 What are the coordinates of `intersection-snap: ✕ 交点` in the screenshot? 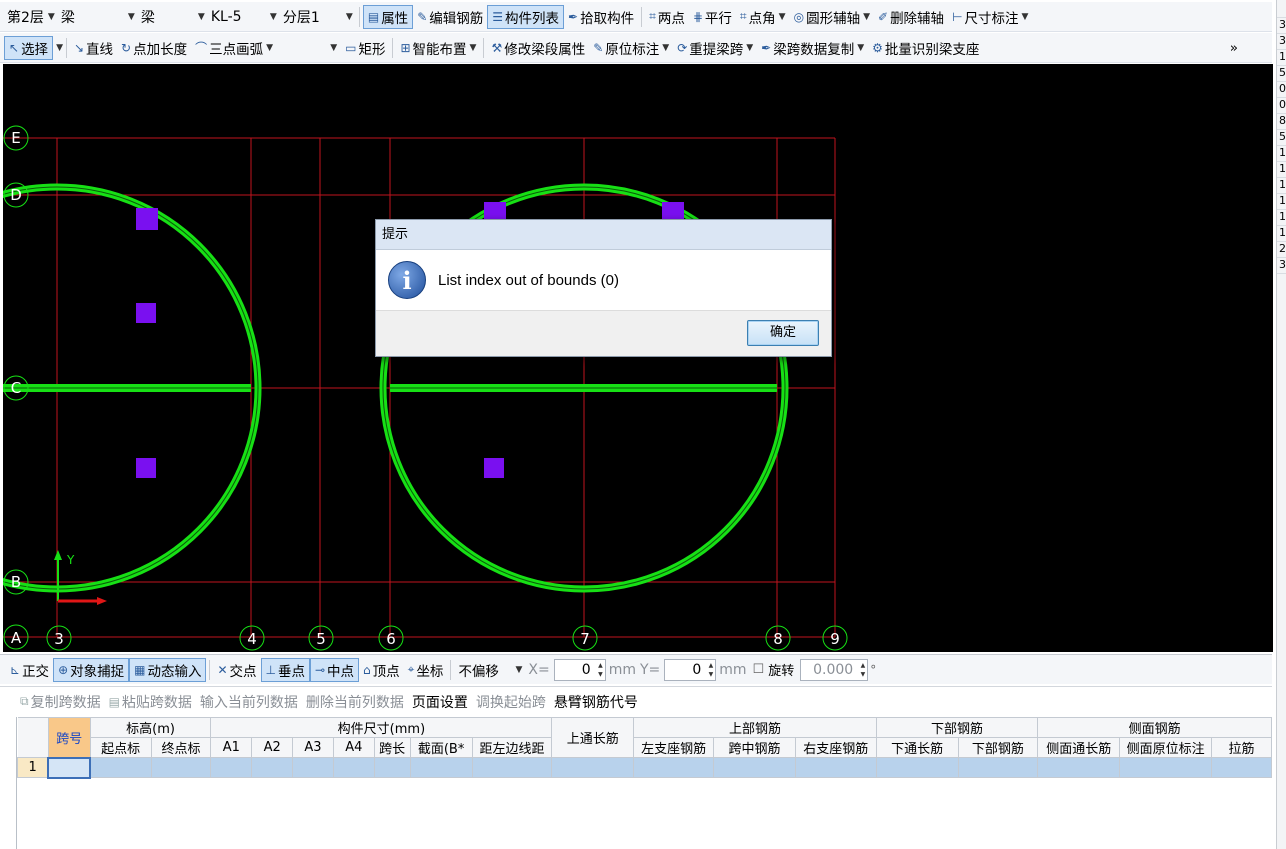 It's located at (236, 670).